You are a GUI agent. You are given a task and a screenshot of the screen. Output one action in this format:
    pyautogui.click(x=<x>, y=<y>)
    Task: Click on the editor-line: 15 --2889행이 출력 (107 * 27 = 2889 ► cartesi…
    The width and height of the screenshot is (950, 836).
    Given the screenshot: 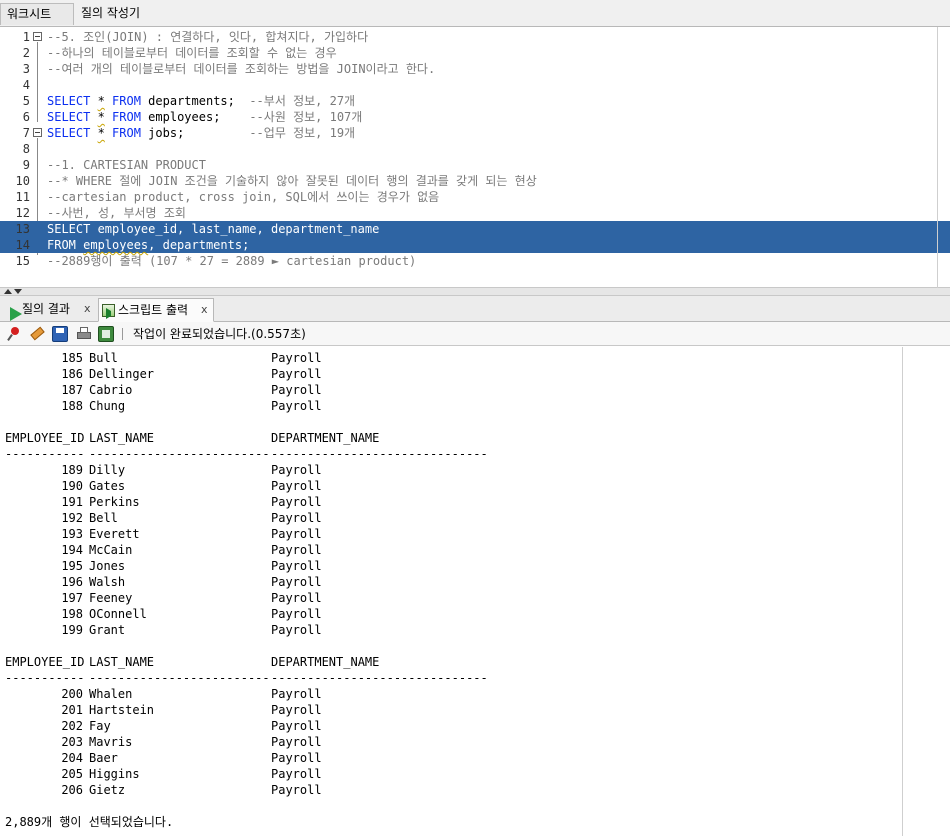 What is the action you would take?
    pyautogui.click(x=475, y=261)
    